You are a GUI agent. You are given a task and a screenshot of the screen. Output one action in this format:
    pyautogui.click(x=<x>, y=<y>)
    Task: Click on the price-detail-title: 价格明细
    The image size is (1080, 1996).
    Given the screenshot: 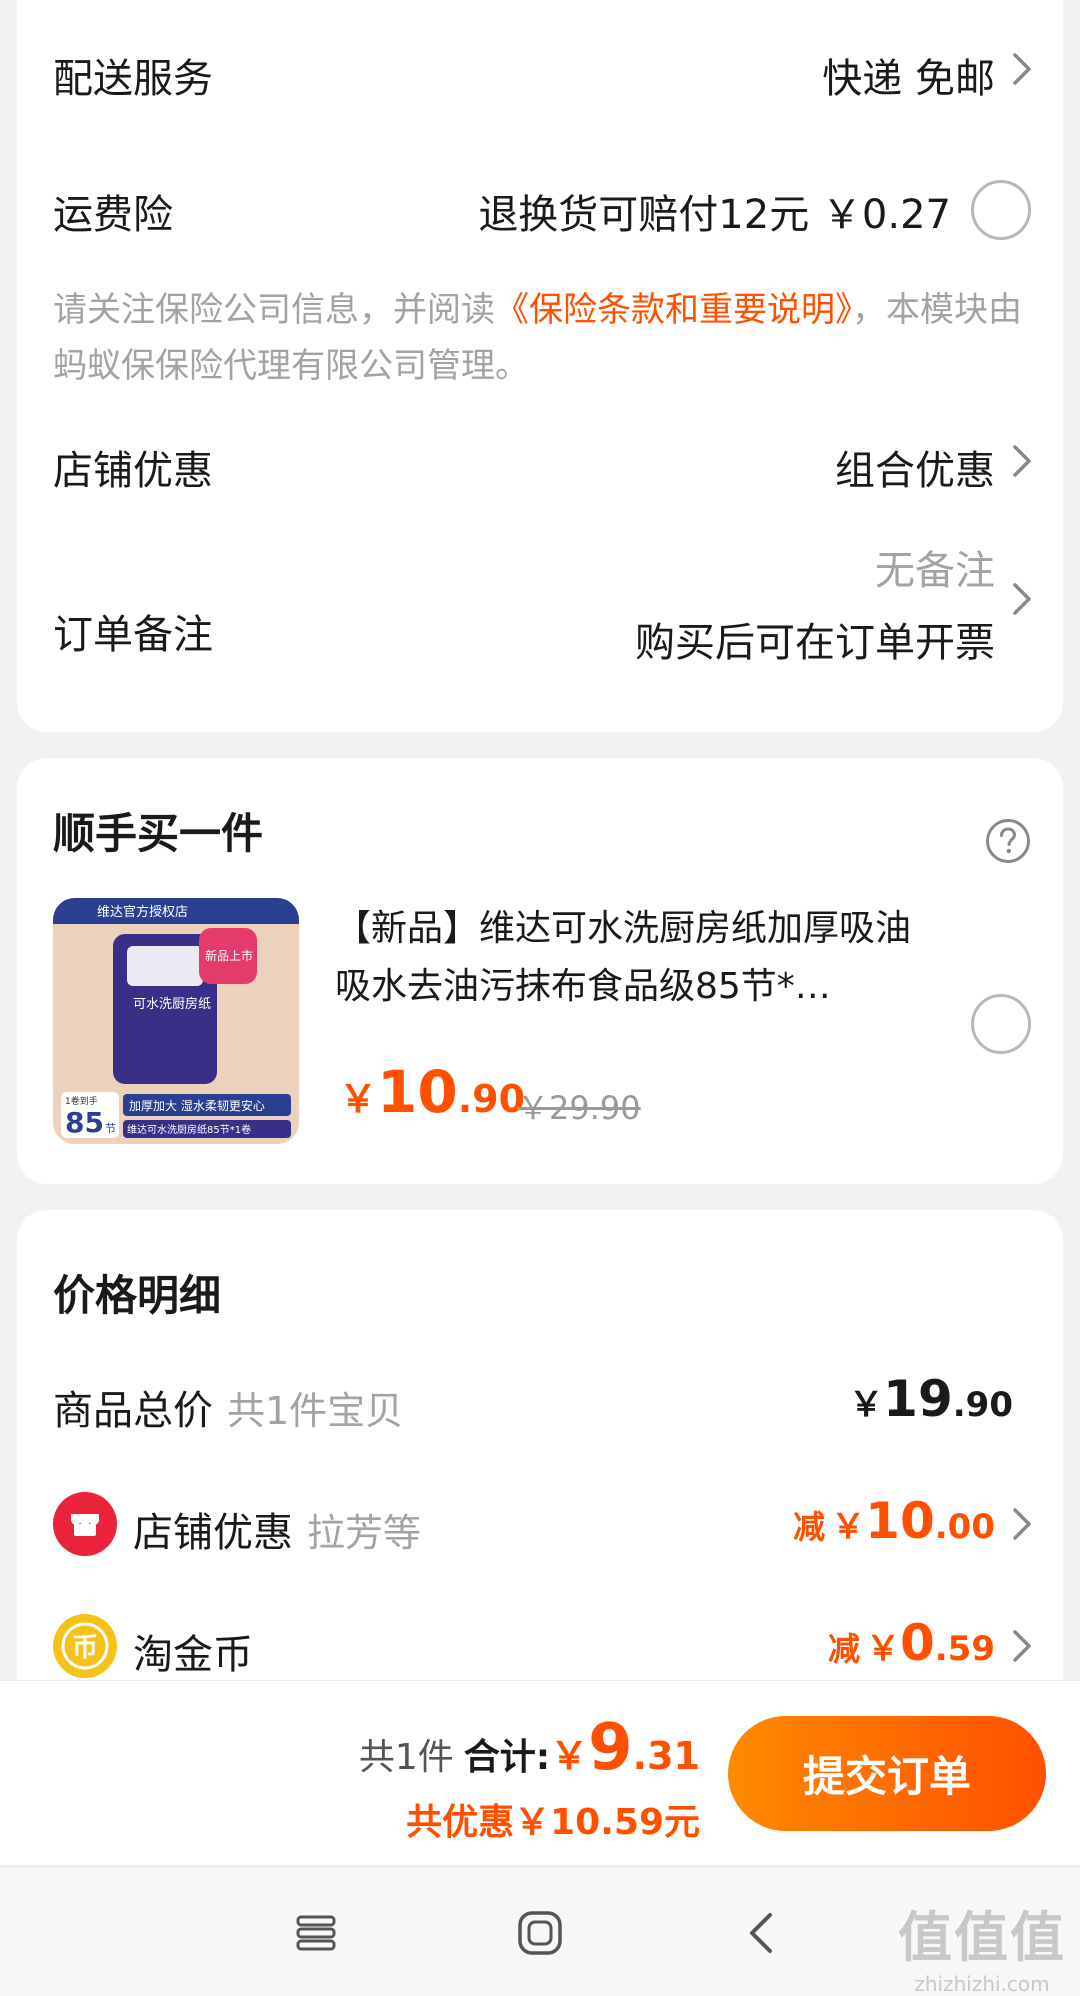 What is the action you would take?
    pyautogui.click(x=137, y=1295)
    